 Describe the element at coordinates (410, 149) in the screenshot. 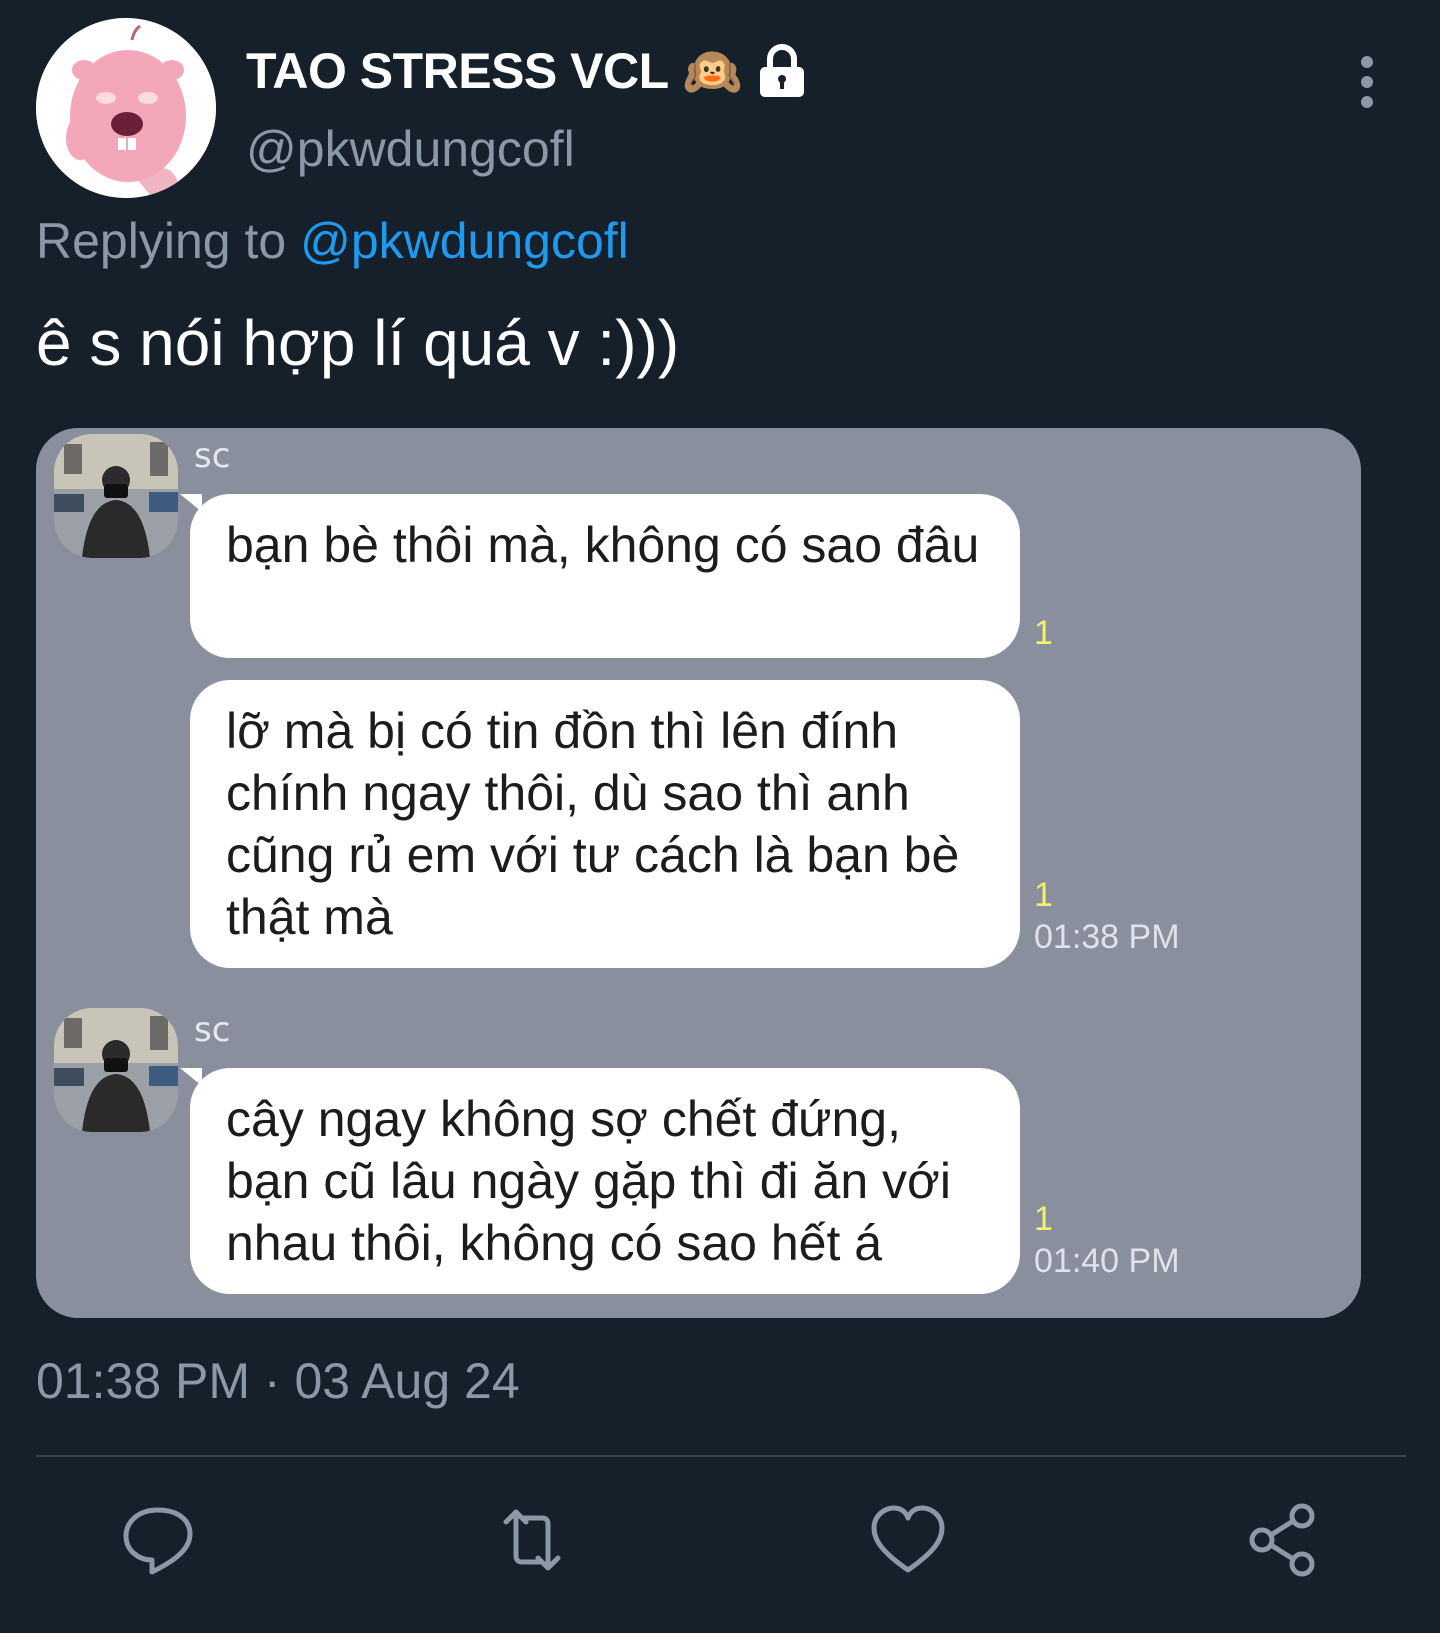

I see `user-handle: @pkwdungcofl` at that location.